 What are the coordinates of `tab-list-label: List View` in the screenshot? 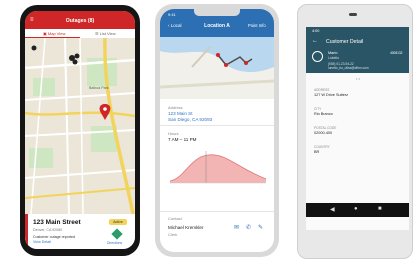 It's located at (107, 33).